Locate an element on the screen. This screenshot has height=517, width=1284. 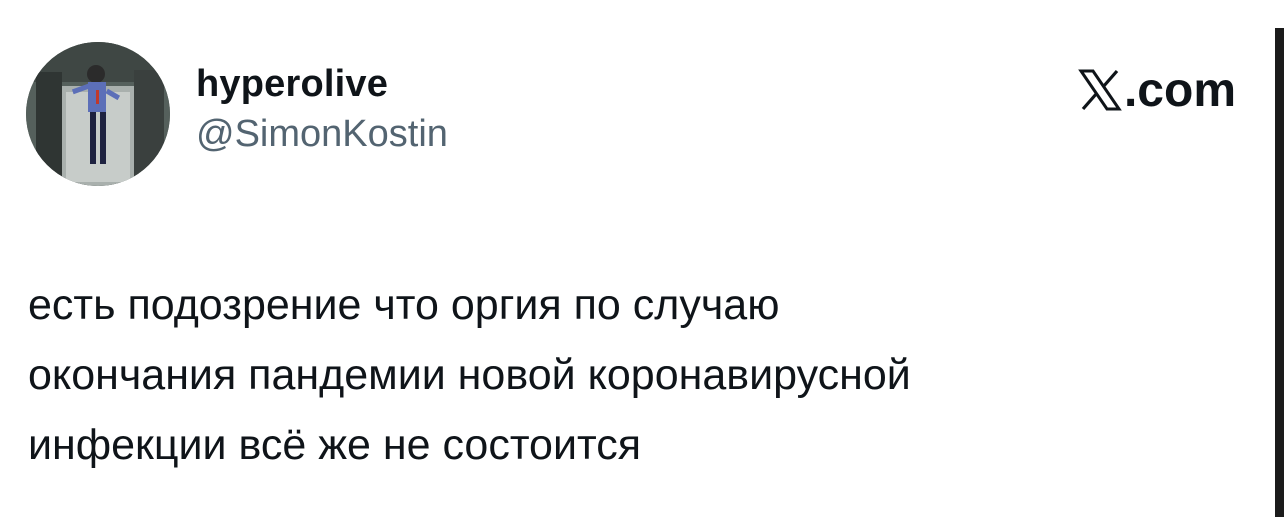
avatar is located at coordinates (98, 114).